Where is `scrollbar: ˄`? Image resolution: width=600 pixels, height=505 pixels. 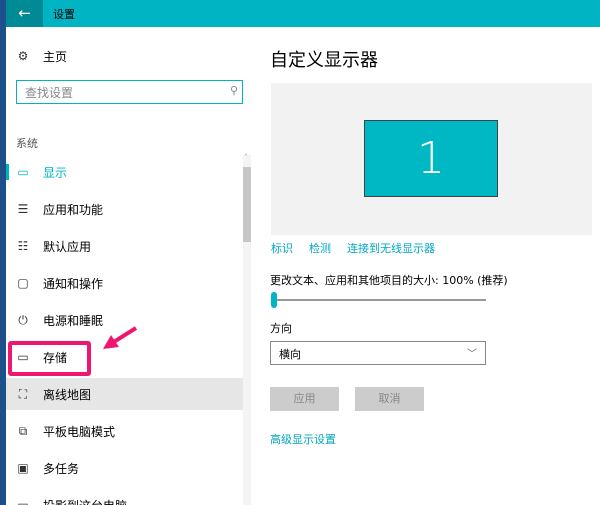
scrollbar: ˄ is located at coordinates (247, 329).